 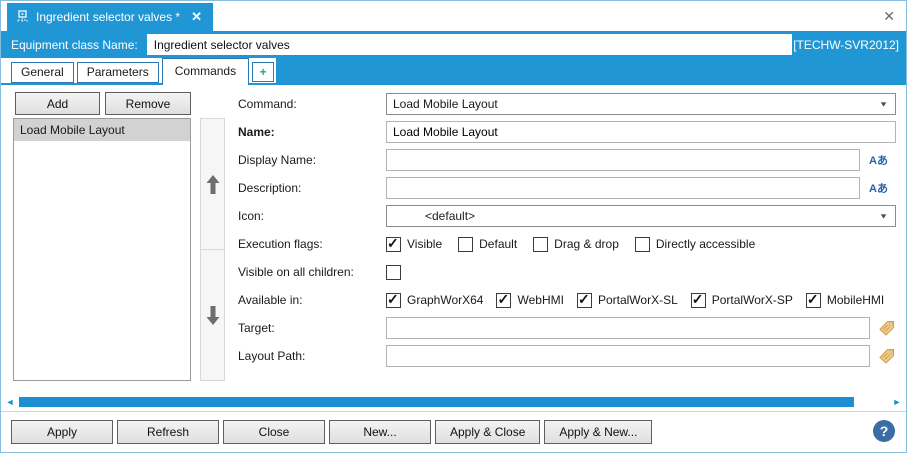 I want to click on up-arrow-icon, so click(x=213, y=184).